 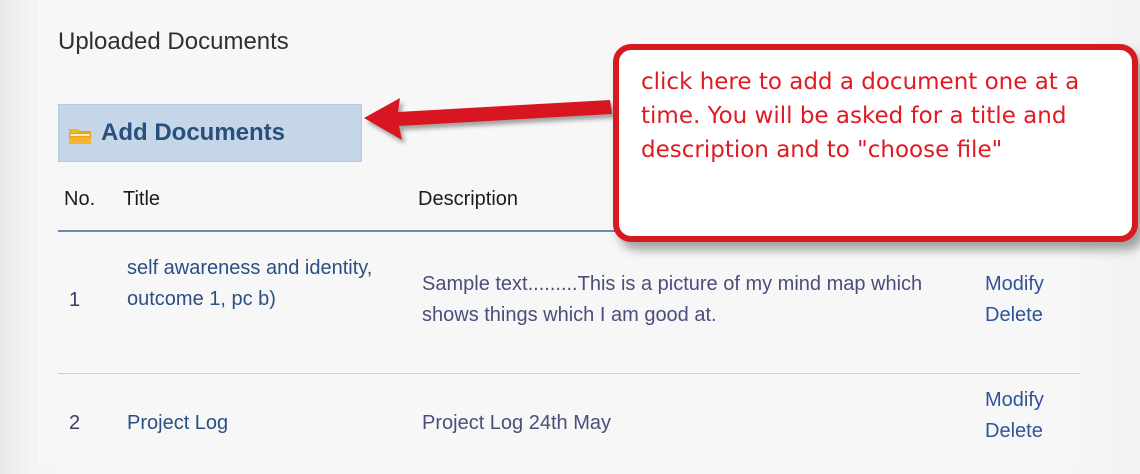 I want to click on arrow-left-icon, so click(x=488, y=119).